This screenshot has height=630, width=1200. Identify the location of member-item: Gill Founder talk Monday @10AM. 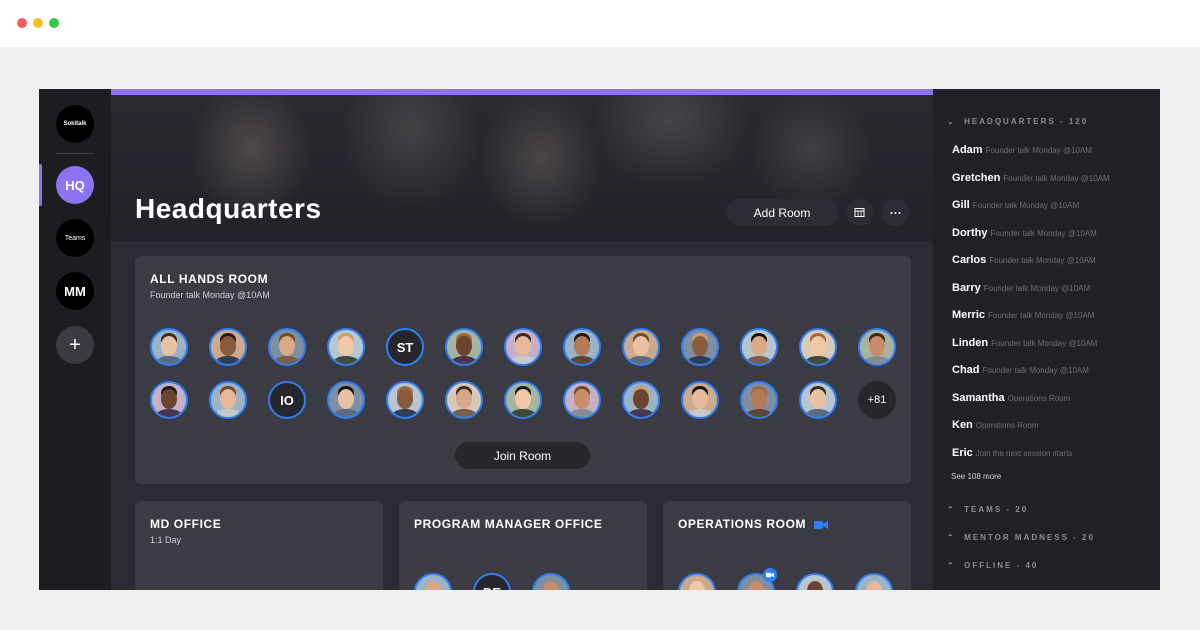
(1052, 205).